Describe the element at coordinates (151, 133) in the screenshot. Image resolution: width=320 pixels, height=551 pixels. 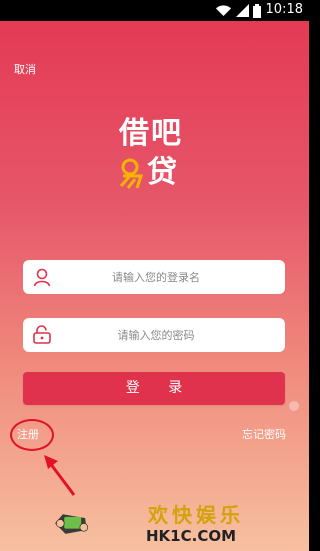
I see `logo-text-line1: 借吧` at that location.